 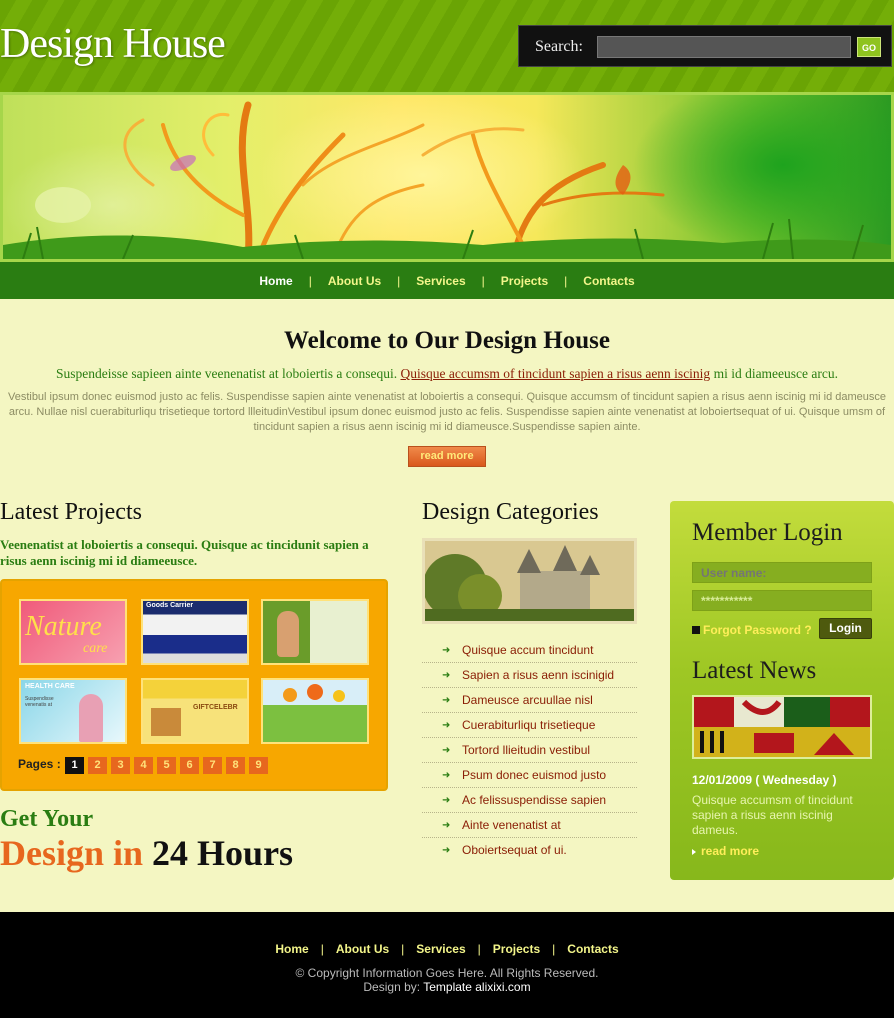 I want to click on news-read-more-link: read more, so click(x=725, y=851).